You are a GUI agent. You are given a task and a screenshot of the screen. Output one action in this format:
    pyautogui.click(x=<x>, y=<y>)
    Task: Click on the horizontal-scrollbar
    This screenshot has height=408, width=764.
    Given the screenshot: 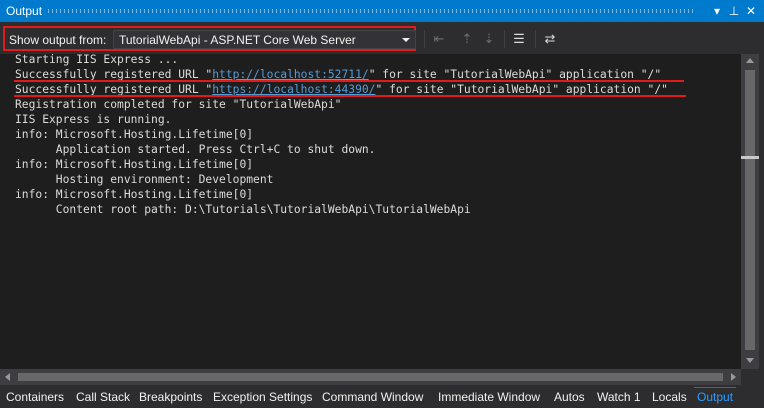 What is the action you would take?
    pyautogui.click(x=370, y=377)
    